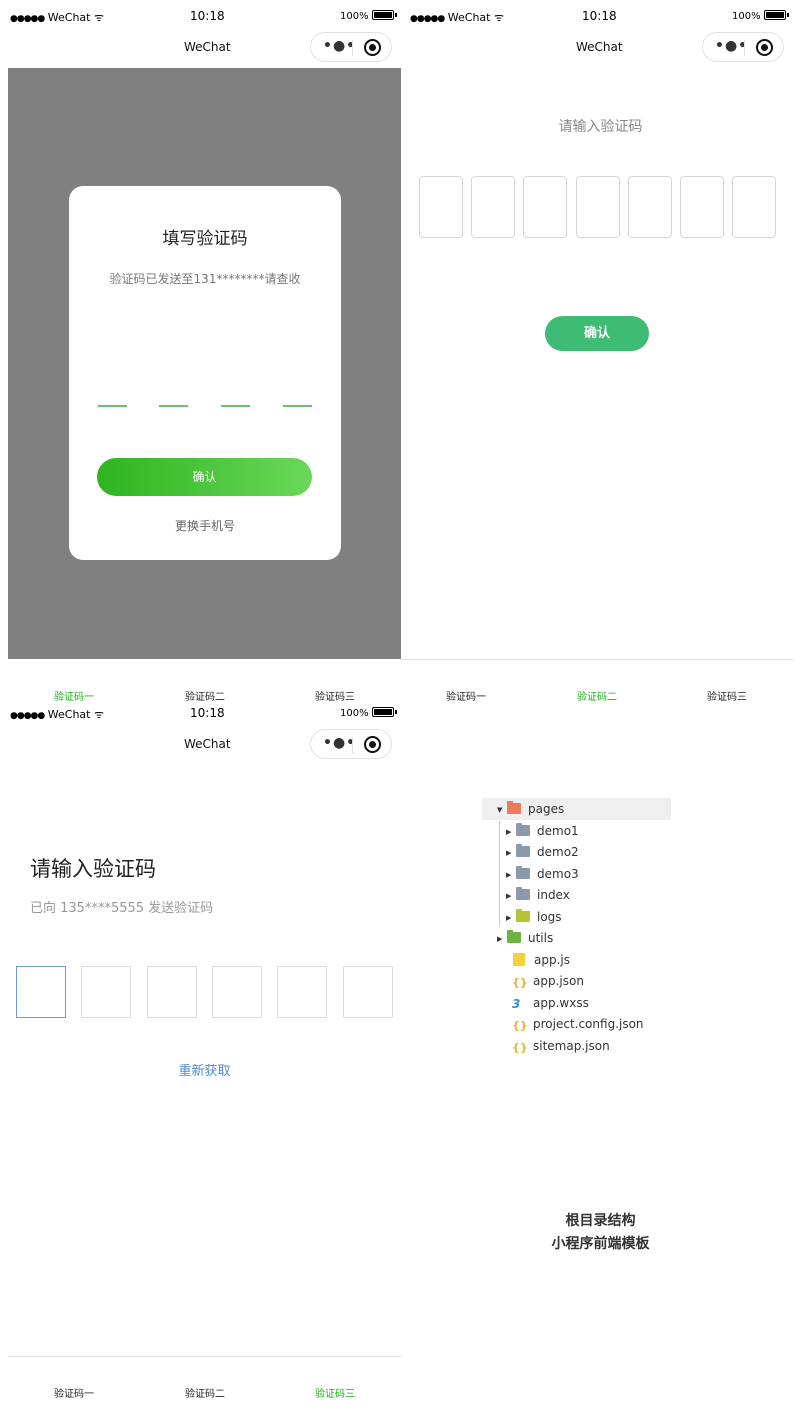 Image resolution: width=800 pixels, height=1417 pixels. What do you see at coordinates (519, 959) in the screenshot?
I see `js-file-icon` at bounding box center [519, 959].